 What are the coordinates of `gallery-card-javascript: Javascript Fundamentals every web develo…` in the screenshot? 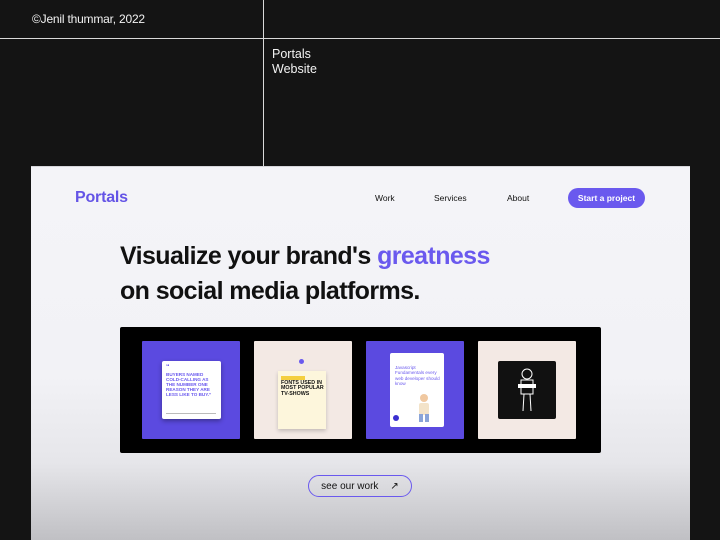 It's located at (415, 390).